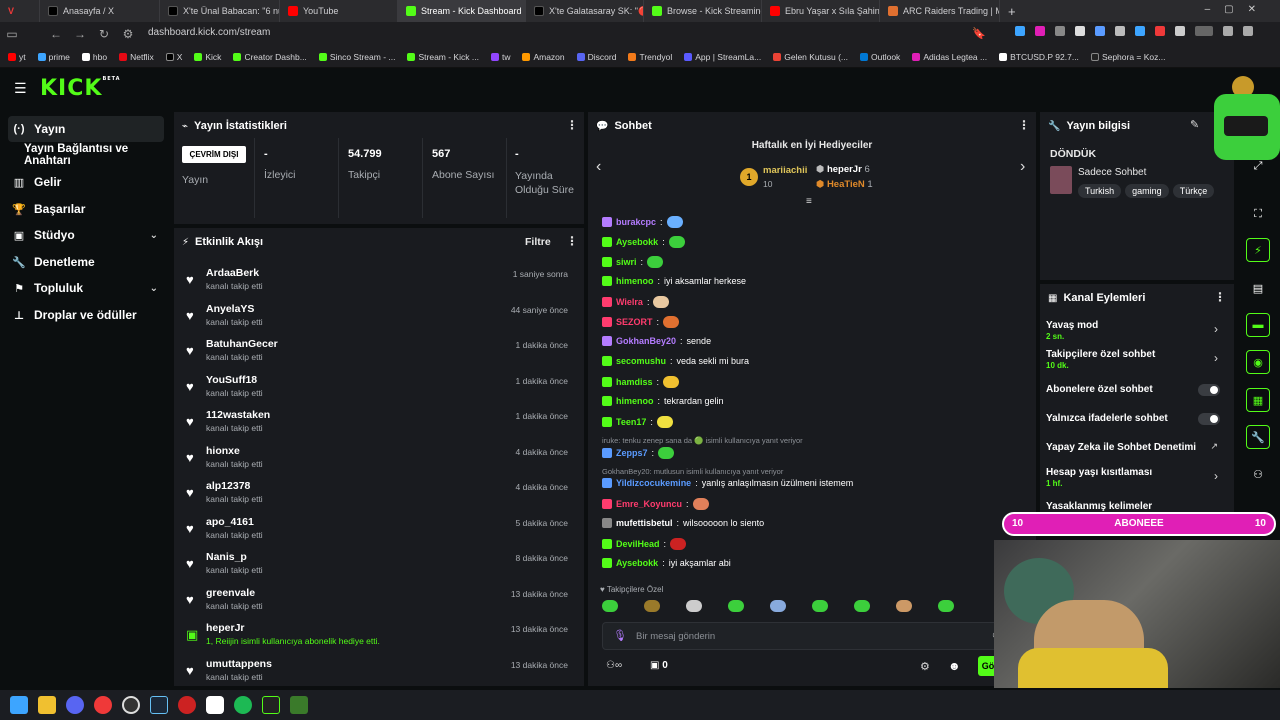 The width and height of the screenshot is (1280, 720). Describe the element at coordinates (47, 705) in the screenshot. I see `file-explorer-icon` at that location.